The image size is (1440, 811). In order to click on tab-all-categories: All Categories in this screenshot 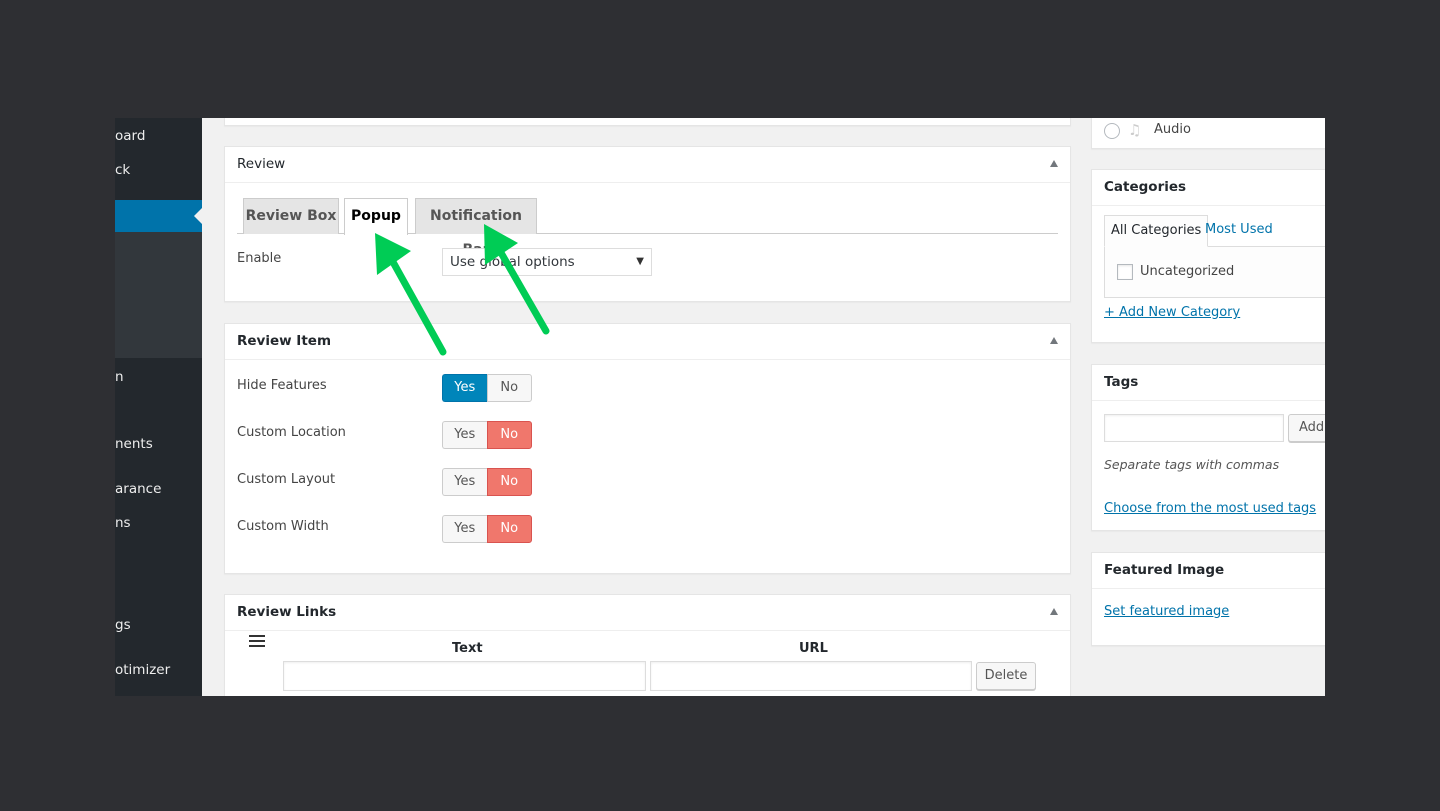, I will do `click(1156, 231)`.